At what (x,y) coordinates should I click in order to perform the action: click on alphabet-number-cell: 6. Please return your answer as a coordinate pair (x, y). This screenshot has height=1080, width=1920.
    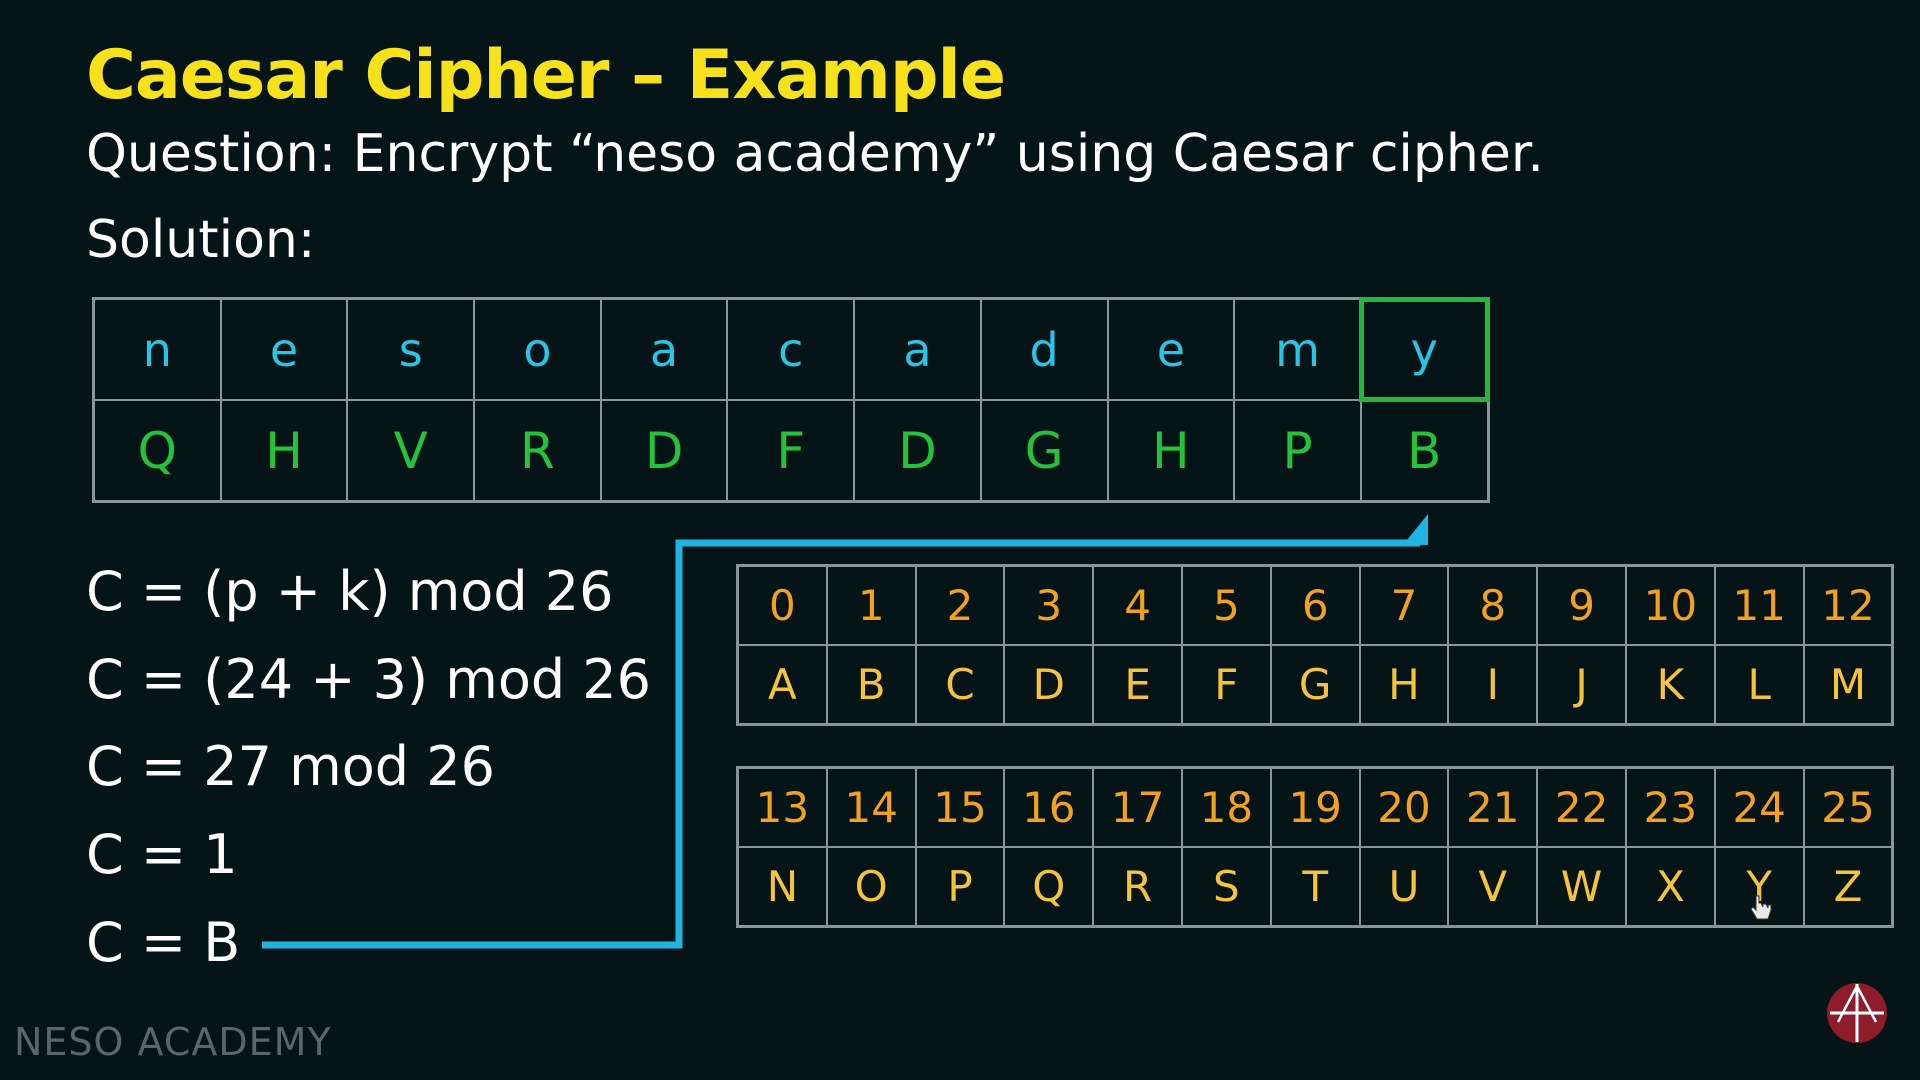
    Looking at the image, I should click on (1315, 605).